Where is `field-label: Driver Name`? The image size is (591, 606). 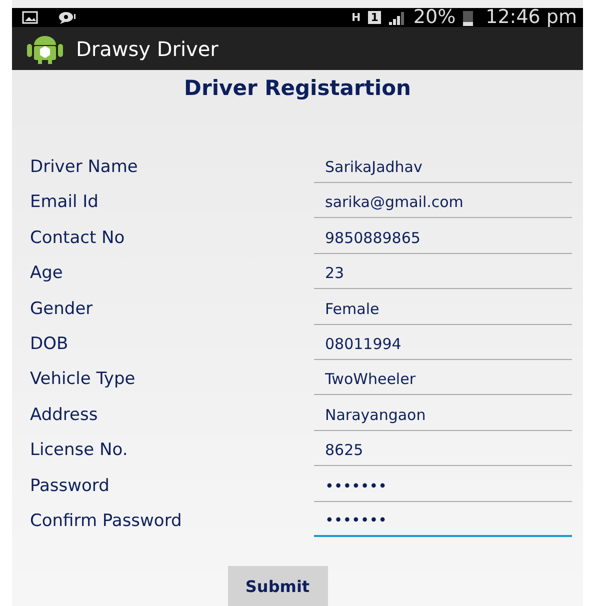
field-label: Driver Name is located at coordinates (84, 168).